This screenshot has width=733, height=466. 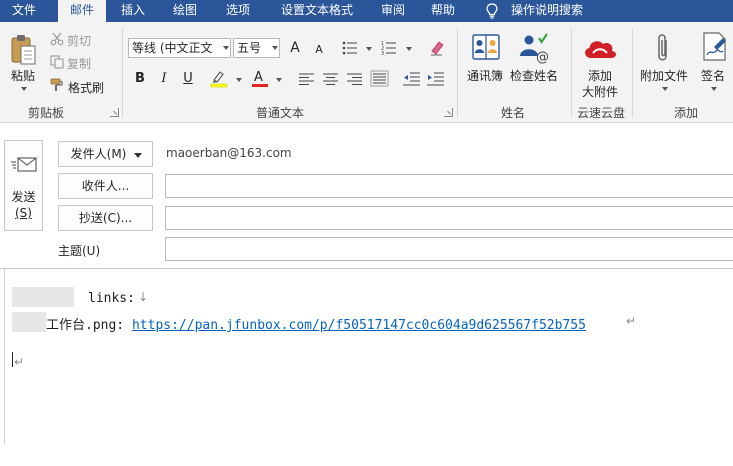 What do you see at coordinates (448, 112) in the screenshot?
I see `basic-text-launcher` at bounding box center [448, 112].